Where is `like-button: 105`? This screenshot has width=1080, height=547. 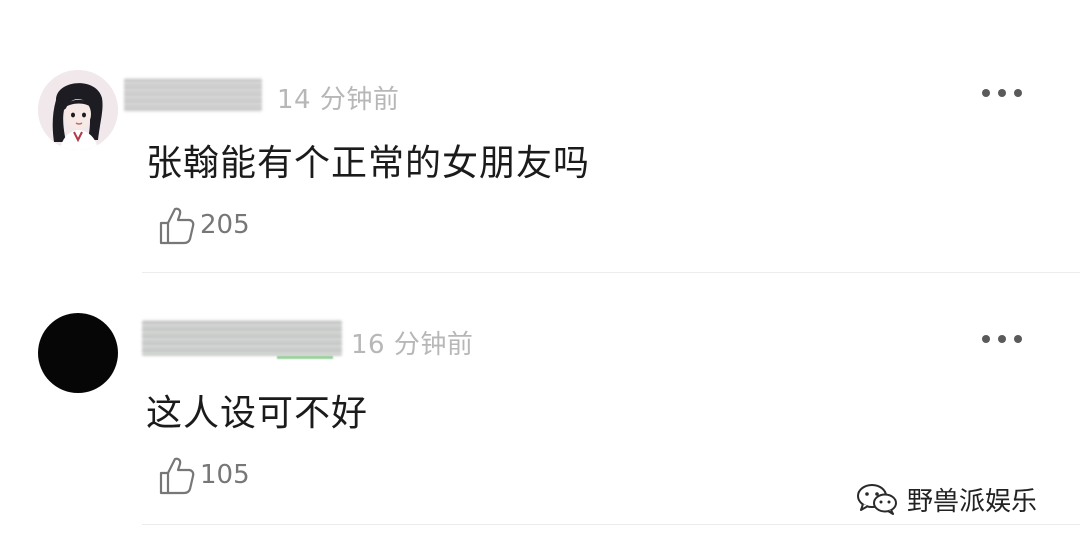
like-button: 105 is located at coordinates (204, 475).